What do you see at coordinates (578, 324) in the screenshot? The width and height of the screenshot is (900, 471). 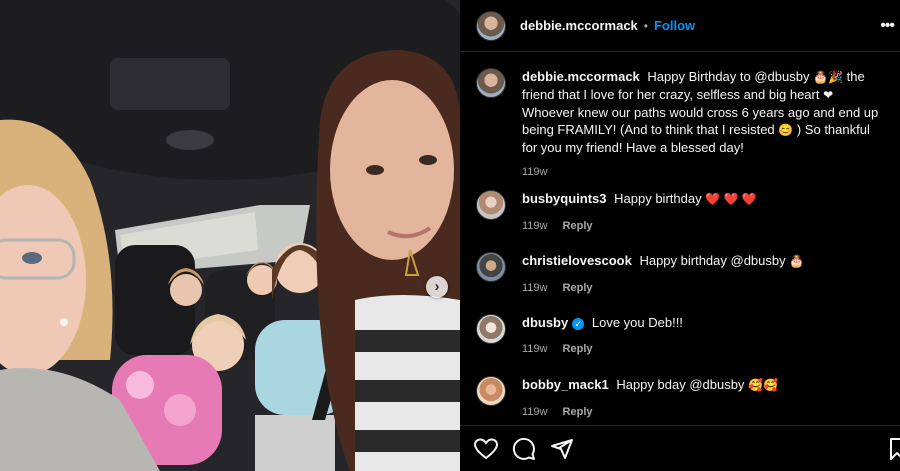 I see `verified-badge-icon: ✓` at bounding box center [578, 324].